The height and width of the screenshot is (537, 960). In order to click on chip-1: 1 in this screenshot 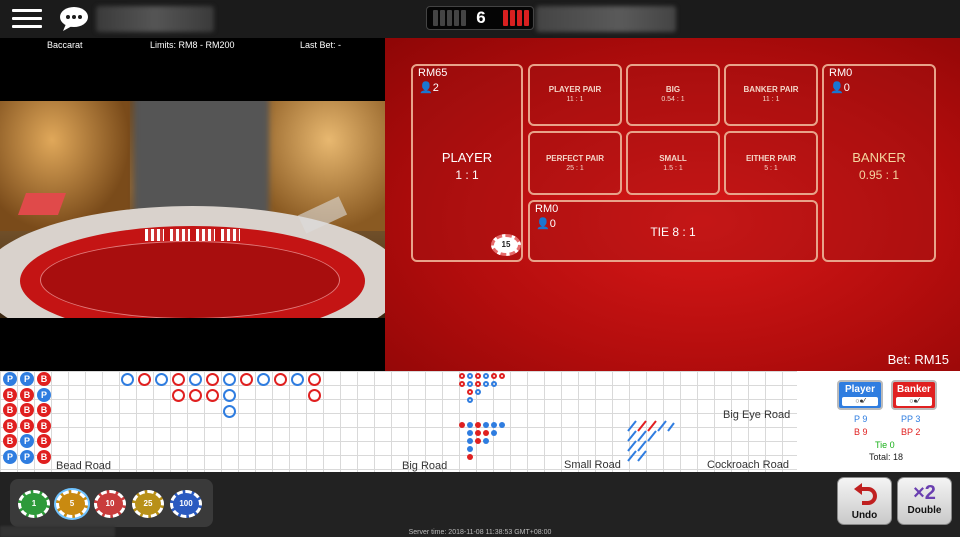, I will do `click(34, 504)`.